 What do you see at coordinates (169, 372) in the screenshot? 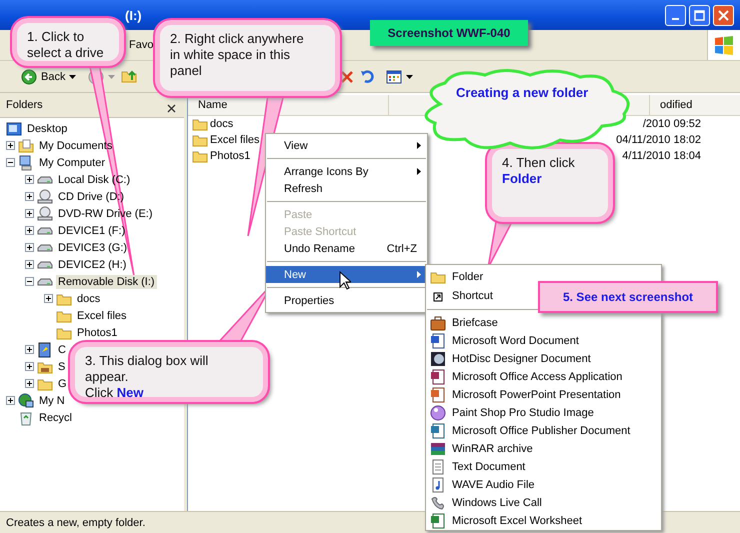
I see `callout-bubble: 3. This dialog box will appear. Click New` at bounding box center [169, 372].